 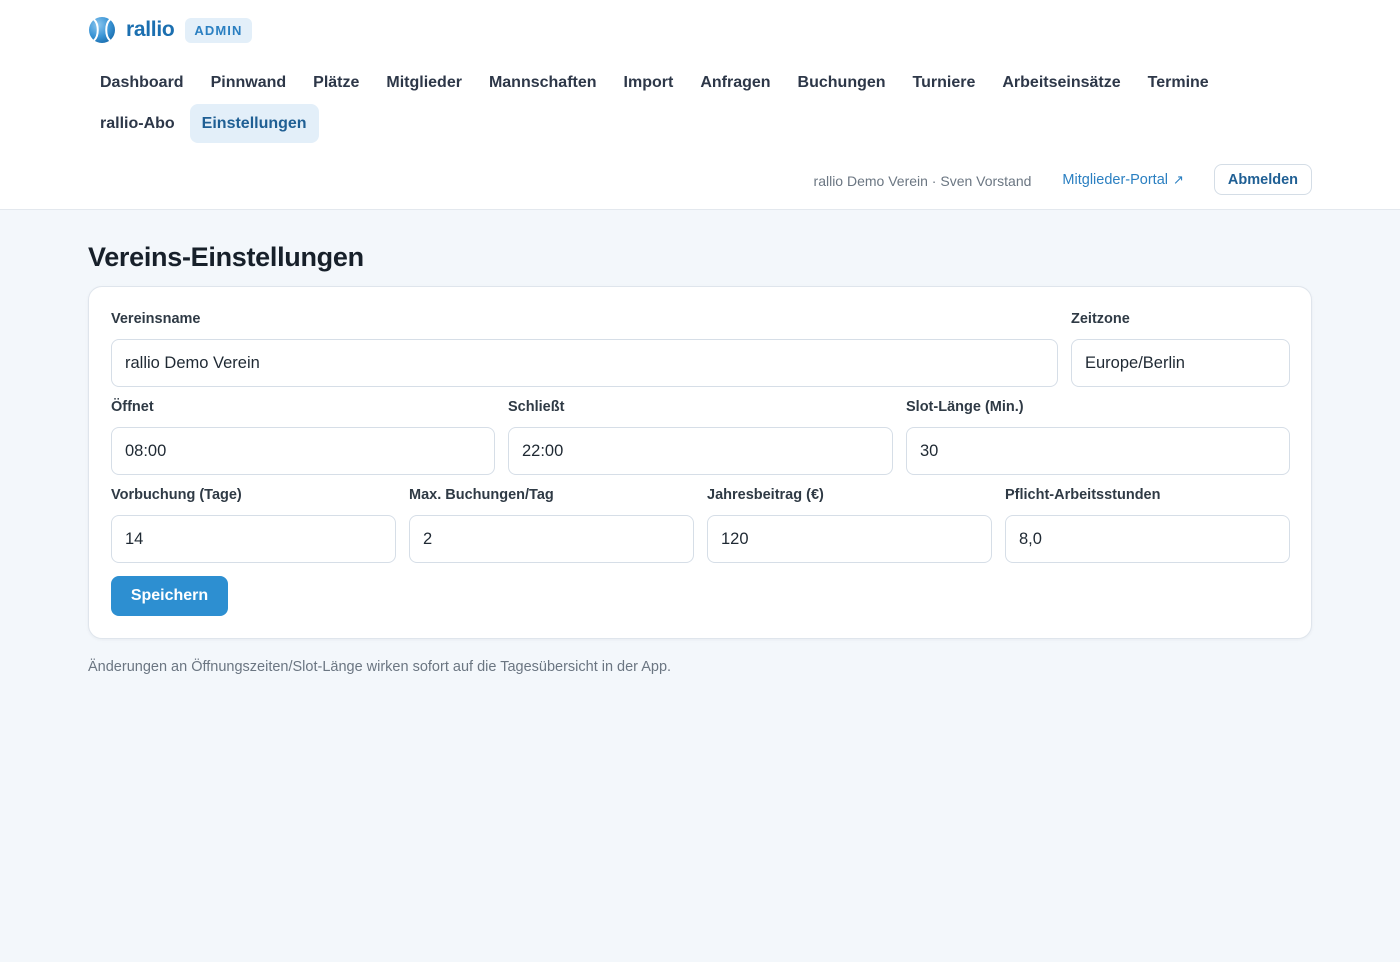 What do you see at coordinates (649, 82) in the screenshot?
I see `nav-item-import: Import` at bounding box center [649, 82].